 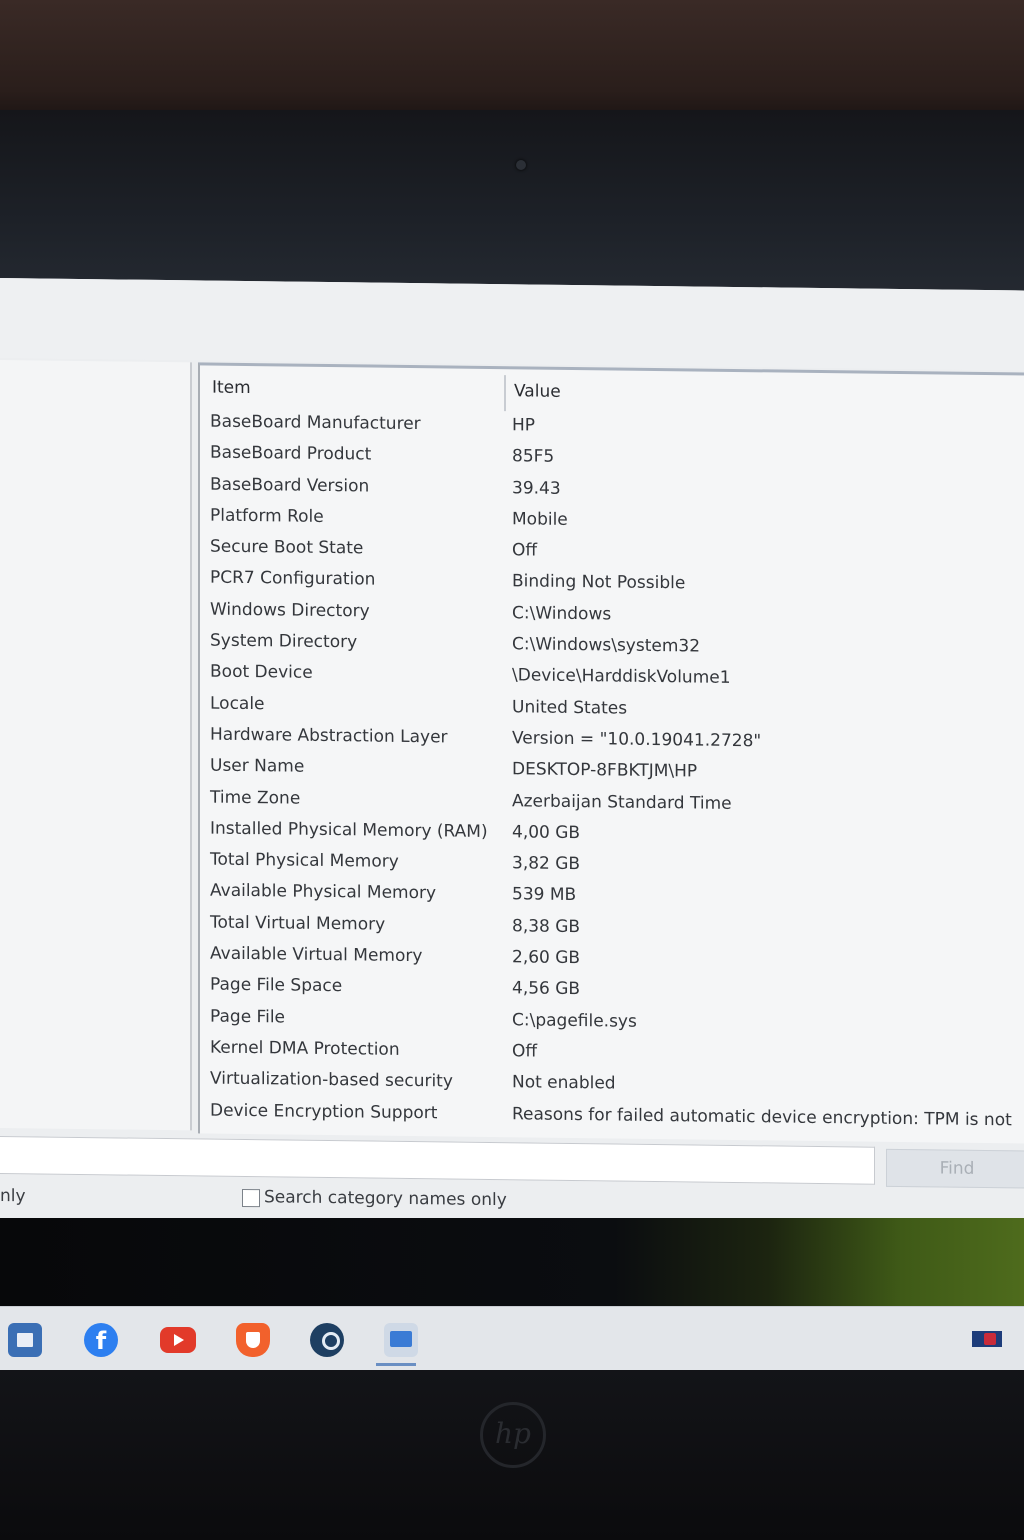 I want to click on active-app-indicator, so click(x=396, y=1364).